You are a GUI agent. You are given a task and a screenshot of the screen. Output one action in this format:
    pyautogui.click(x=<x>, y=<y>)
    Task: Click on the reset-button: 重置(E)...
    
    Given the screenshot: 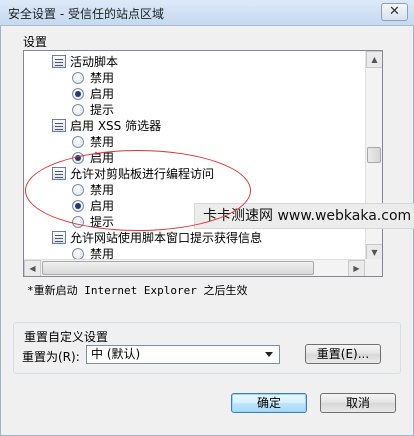 What is the action you would take?
    pyautogui.click(x=343, y=354)
    